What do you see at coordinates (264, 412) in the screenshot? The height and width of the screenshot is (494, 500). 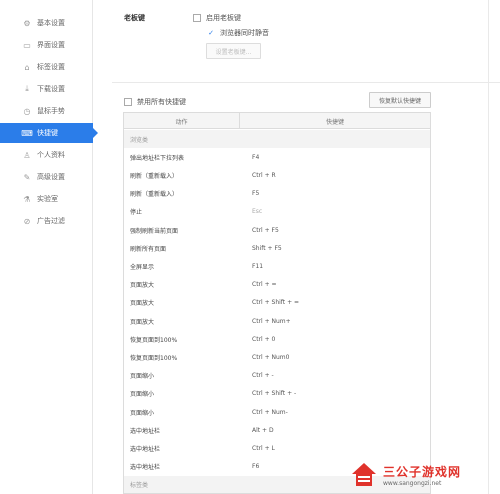 I see `row-shortcut: Ctrl + Num-` at bounding box center [264, 412].